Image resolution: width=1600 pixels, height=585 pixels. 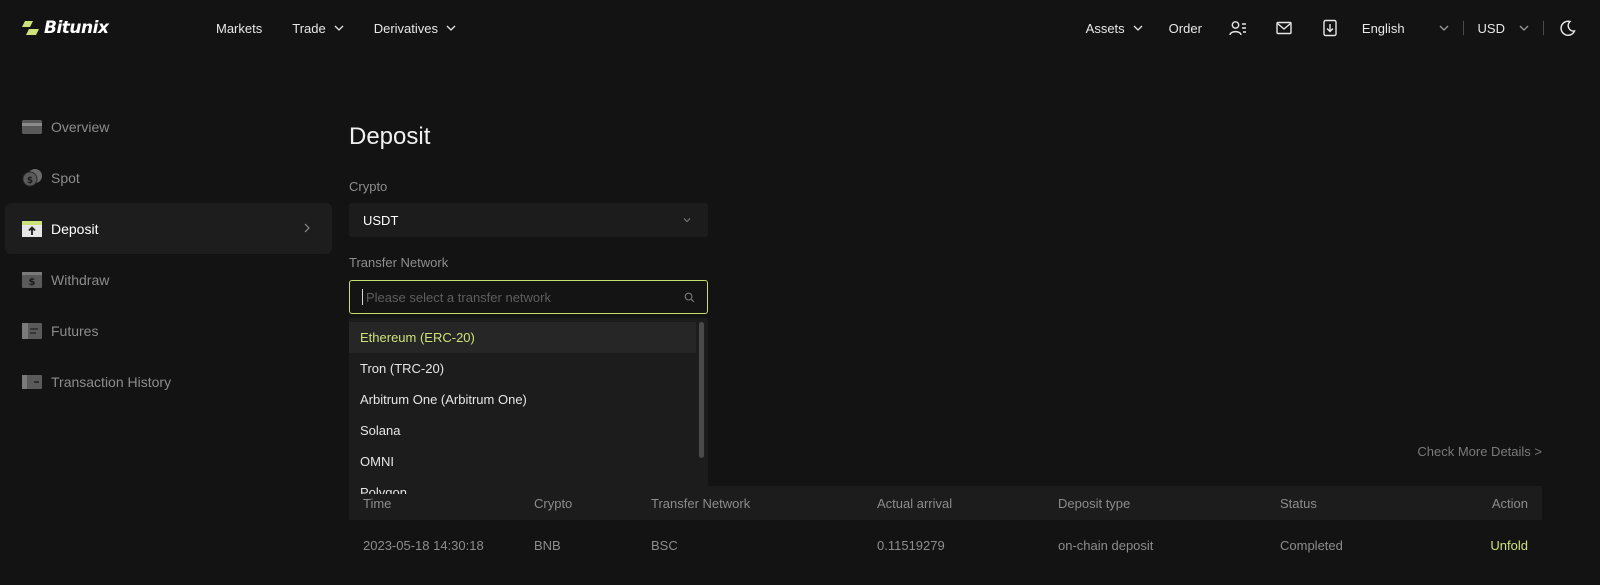 What do you see at coordinates (32, 381) in the screenshot?
I see `history-icon` at bounding box center [32, 381].